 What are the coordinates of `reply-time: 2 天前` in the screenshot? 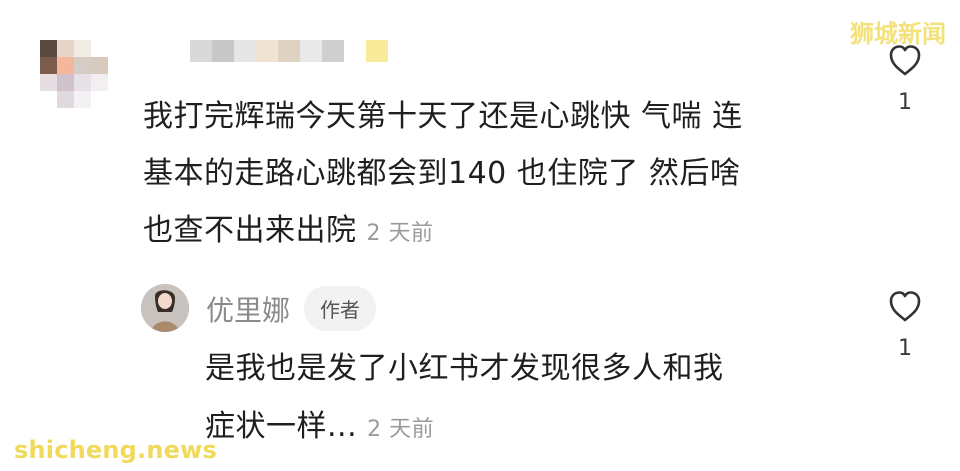 It's located at (401, 429).